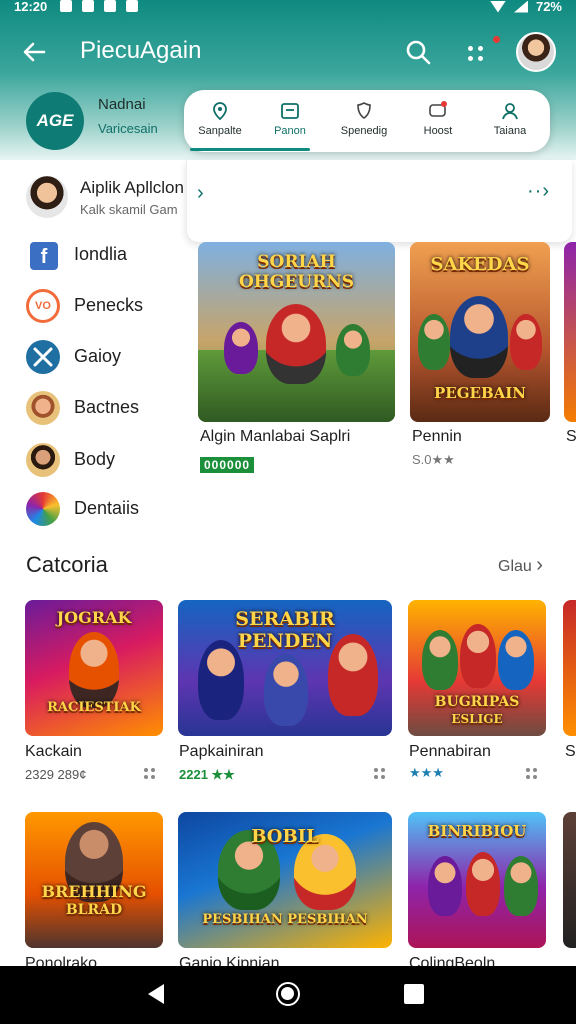 Image resolution: width=576 pixels, height=1024 pixels. I want to click on featured-card-partial, so click(570, 332).